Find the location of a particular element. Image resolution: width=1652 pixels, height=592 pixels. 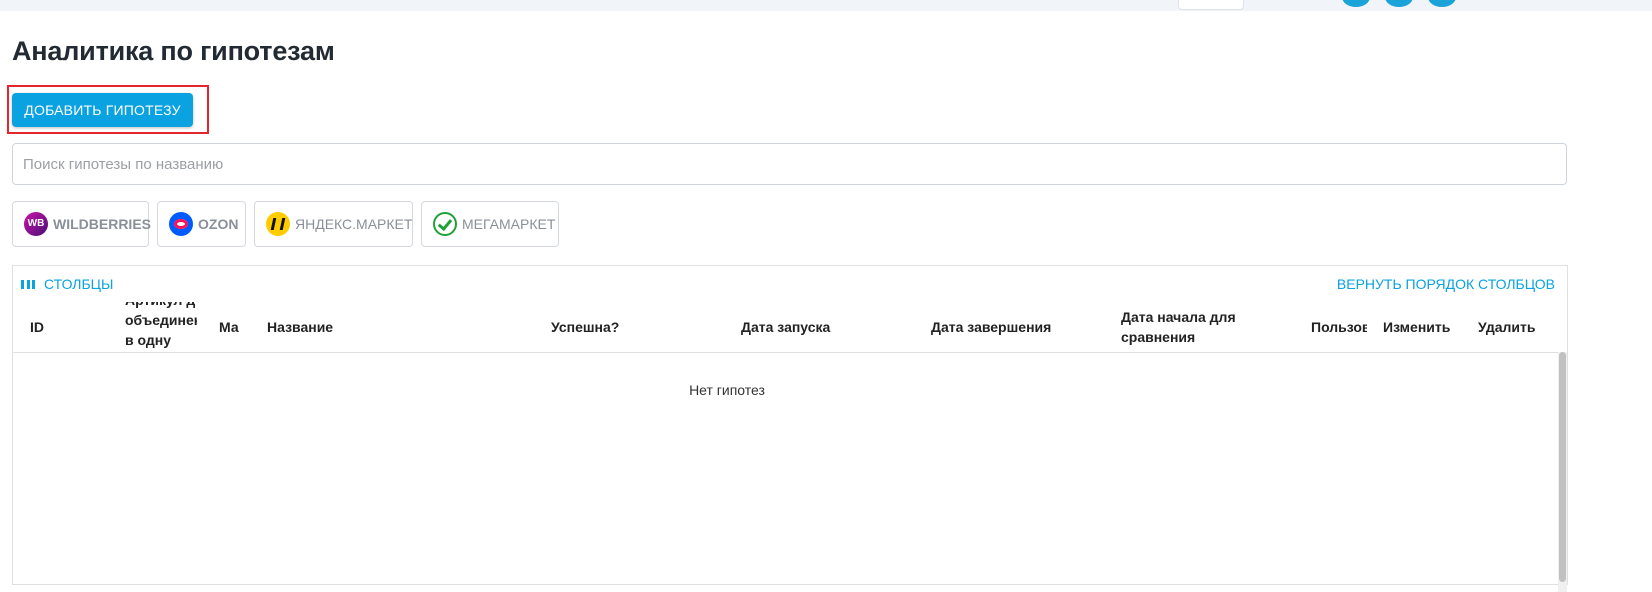

scrollbar-thumb is located at coordinates (1562, 467).